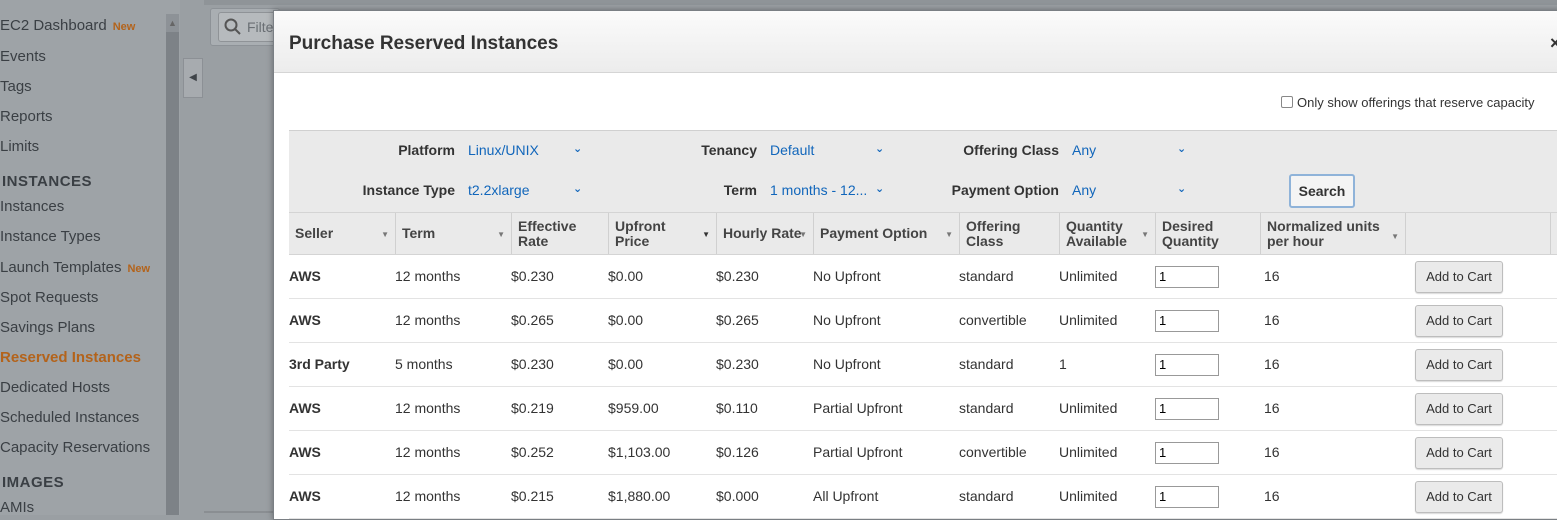 The width and height of the screenshot is (1557, 520). What do you see at coordinates (915, 42) in the screenshot?
I see `modal-header: Purchase Reserved Instances ×` at bounding box center [915, 42].